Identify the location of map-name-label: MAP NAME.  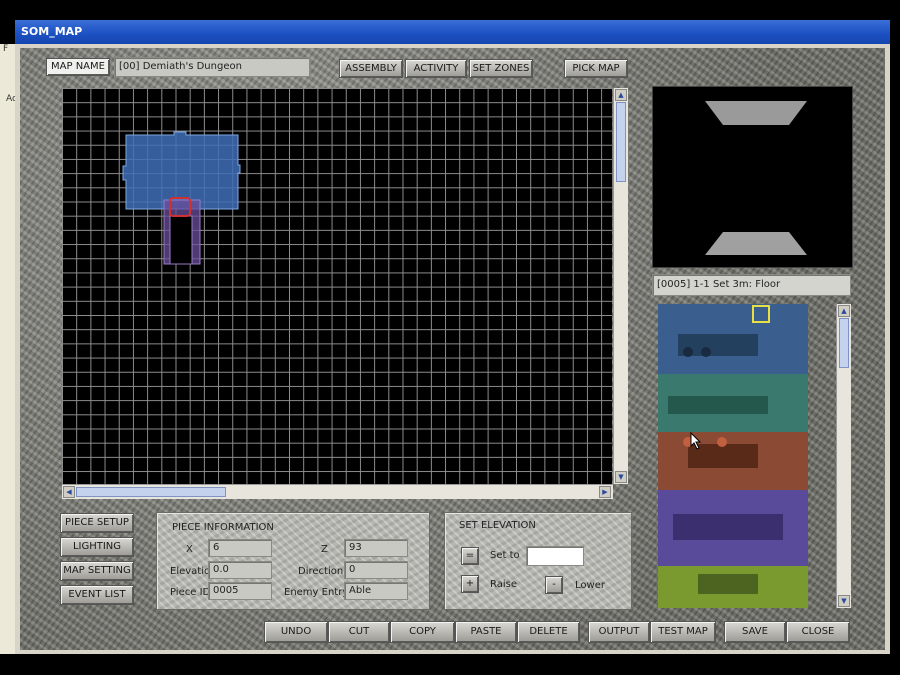
(78, 67).